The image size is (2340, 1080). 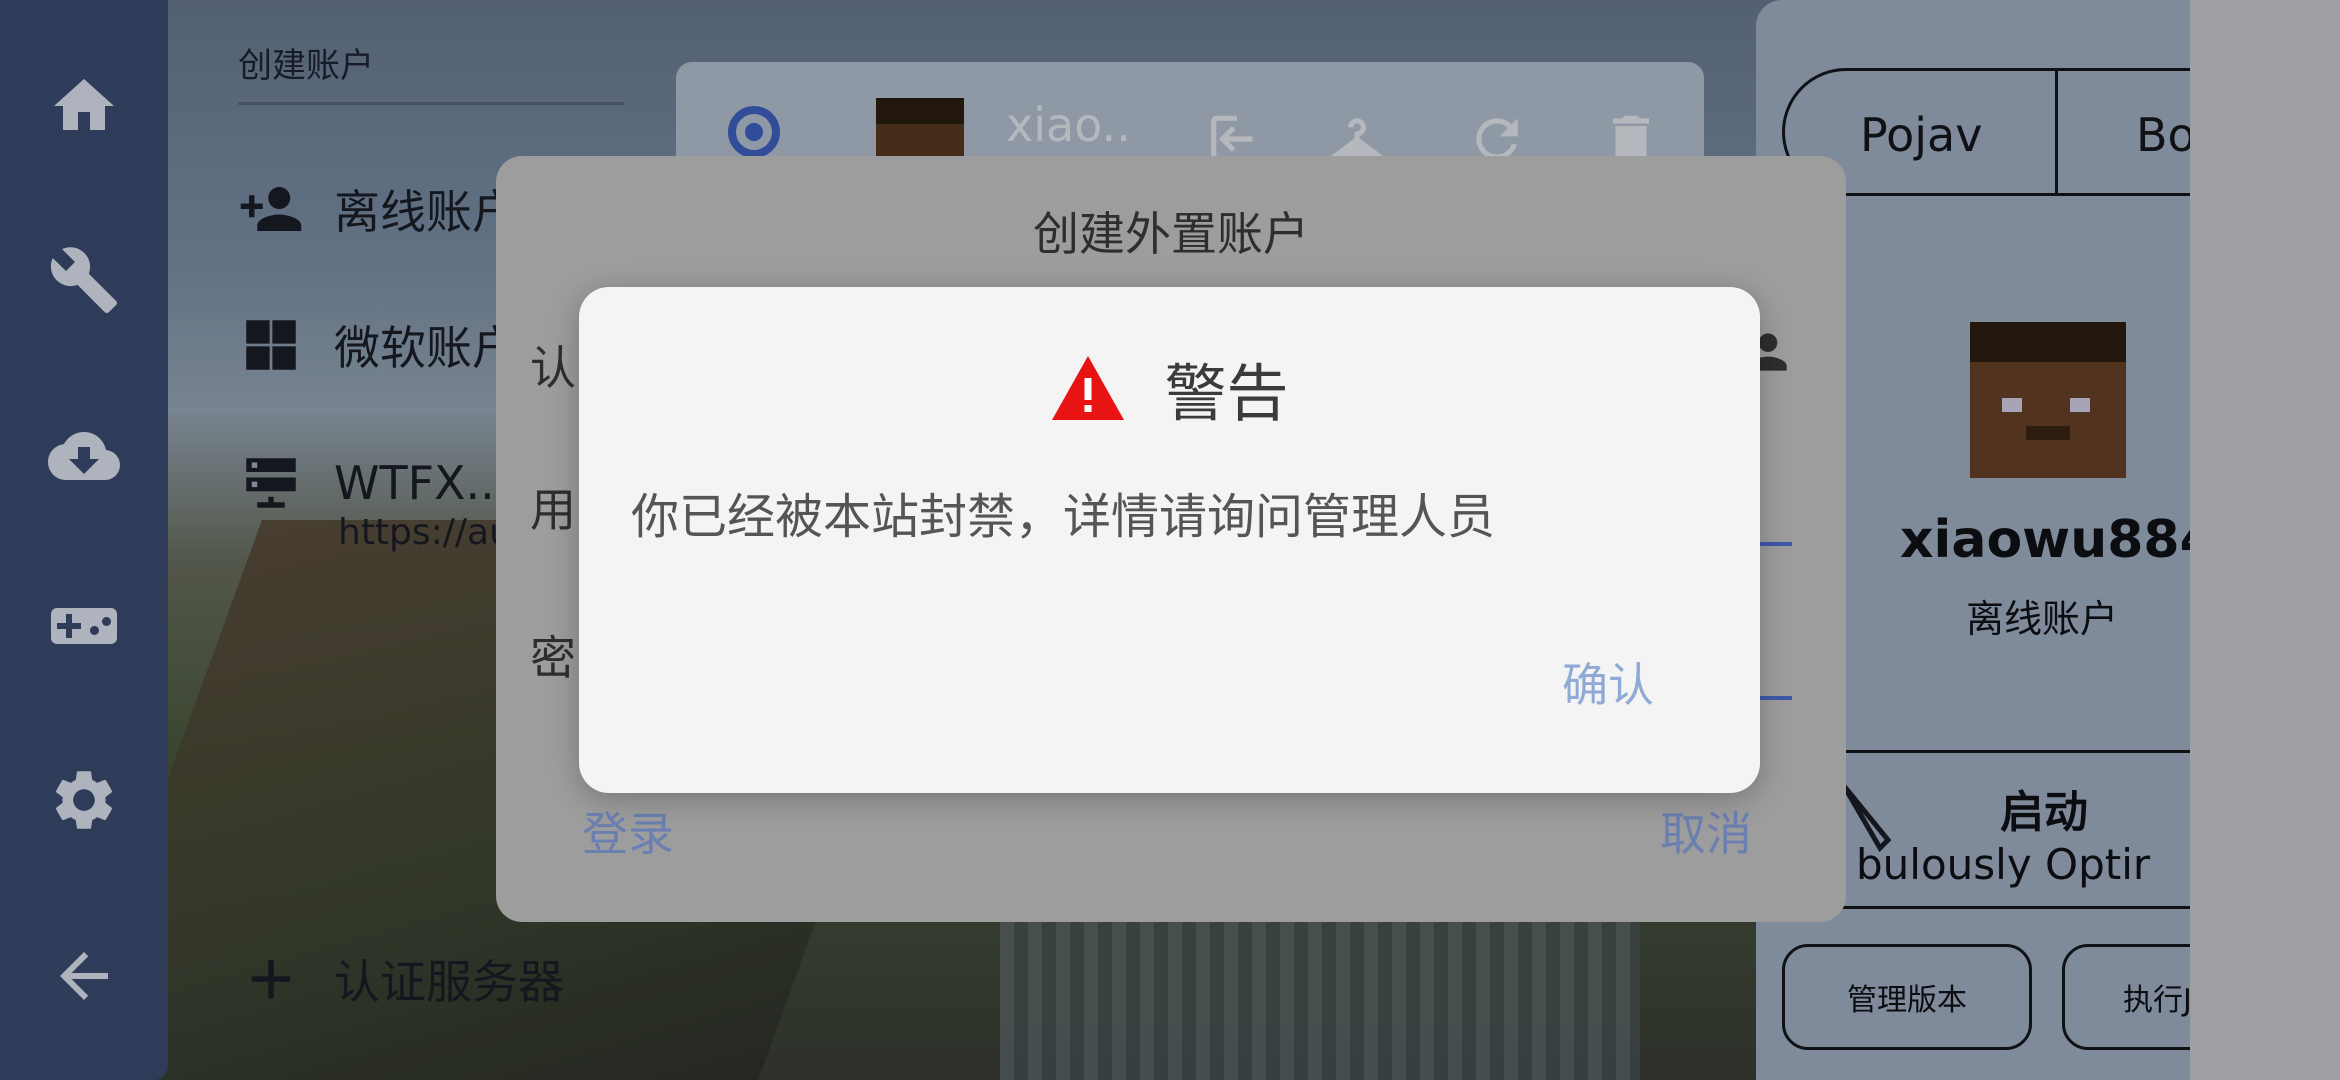 I want to click on username-label: 用, so click(x=553, y=510).